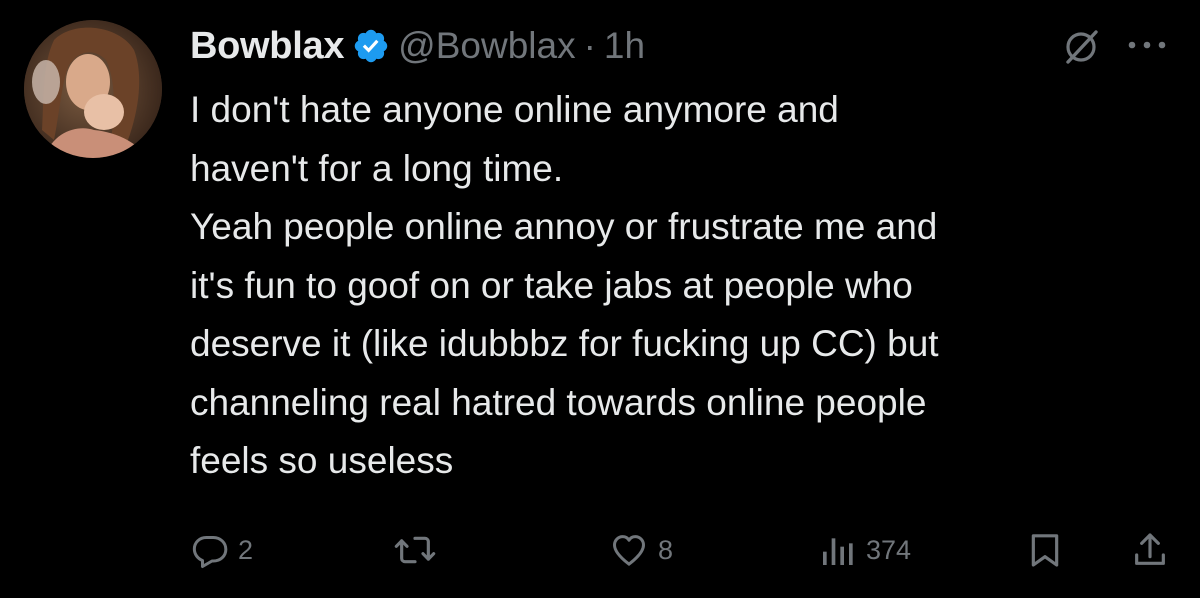 This screenshot has width=1200, height=598. Describe the element at coordinates (838, 551) in the screenshot. I see `views-analytics-icon` at that location.